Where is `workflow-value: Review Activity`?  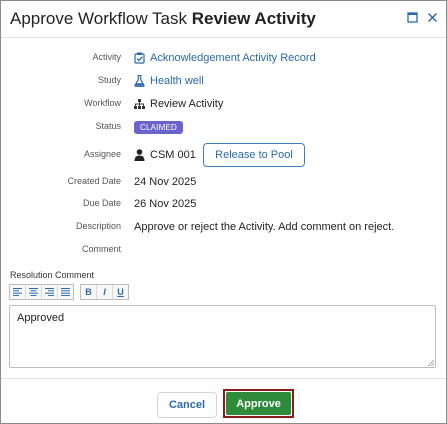 workflow-value: Review Activity is located at coordinates (178, 104).